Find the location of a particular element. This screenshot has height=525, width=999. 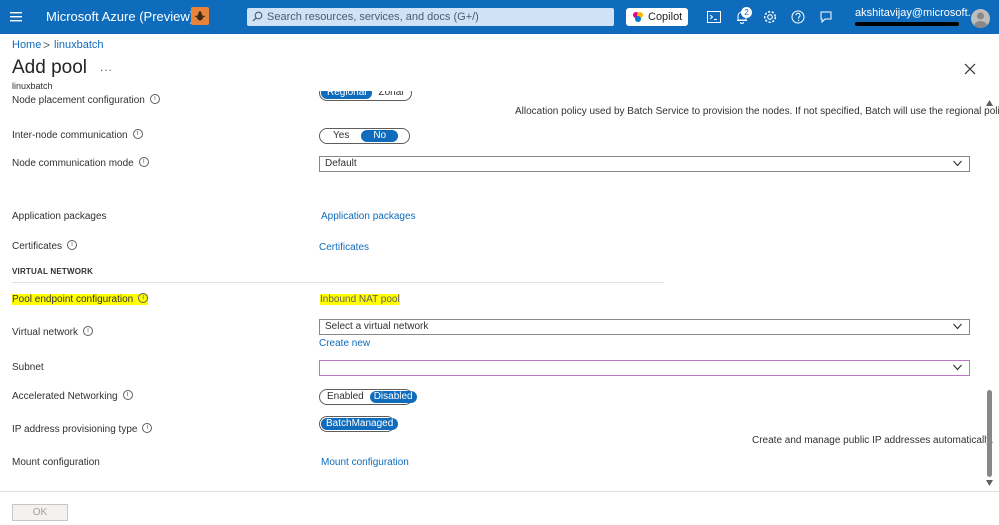

gear-icon is located at coordinates (770, 17).